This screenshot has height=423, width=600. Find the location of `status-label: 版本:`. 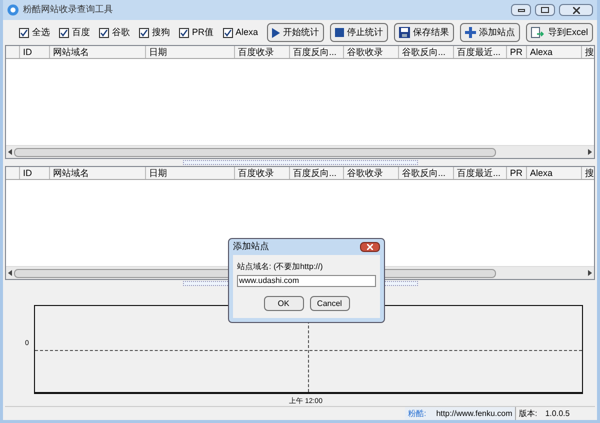

status-label: 版本: is located at coordinates (528, 414).